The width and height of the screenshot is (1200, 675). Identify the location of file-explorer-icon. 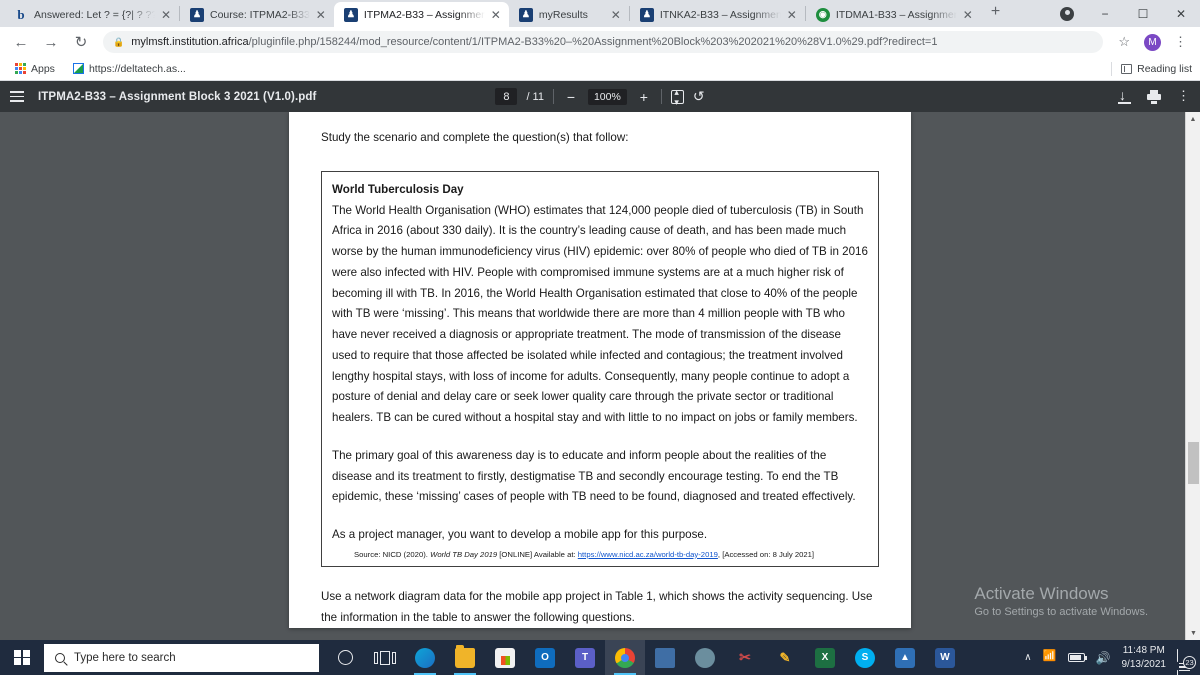
(465, 656).